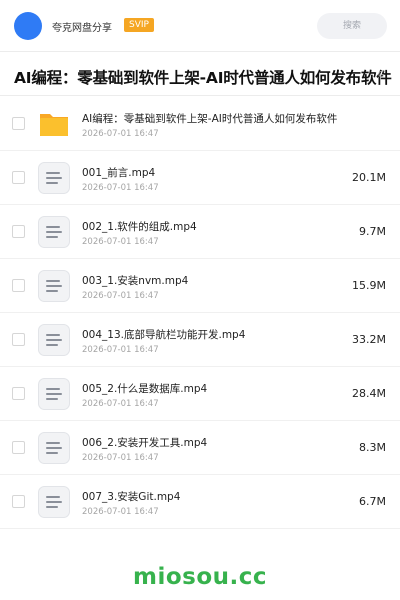 This screenshot has height=600, width=400. Describe the element at coordinates (131, 497) in the screenshot. I see `file-name: 007_3.安装Git.mp4` at that location.